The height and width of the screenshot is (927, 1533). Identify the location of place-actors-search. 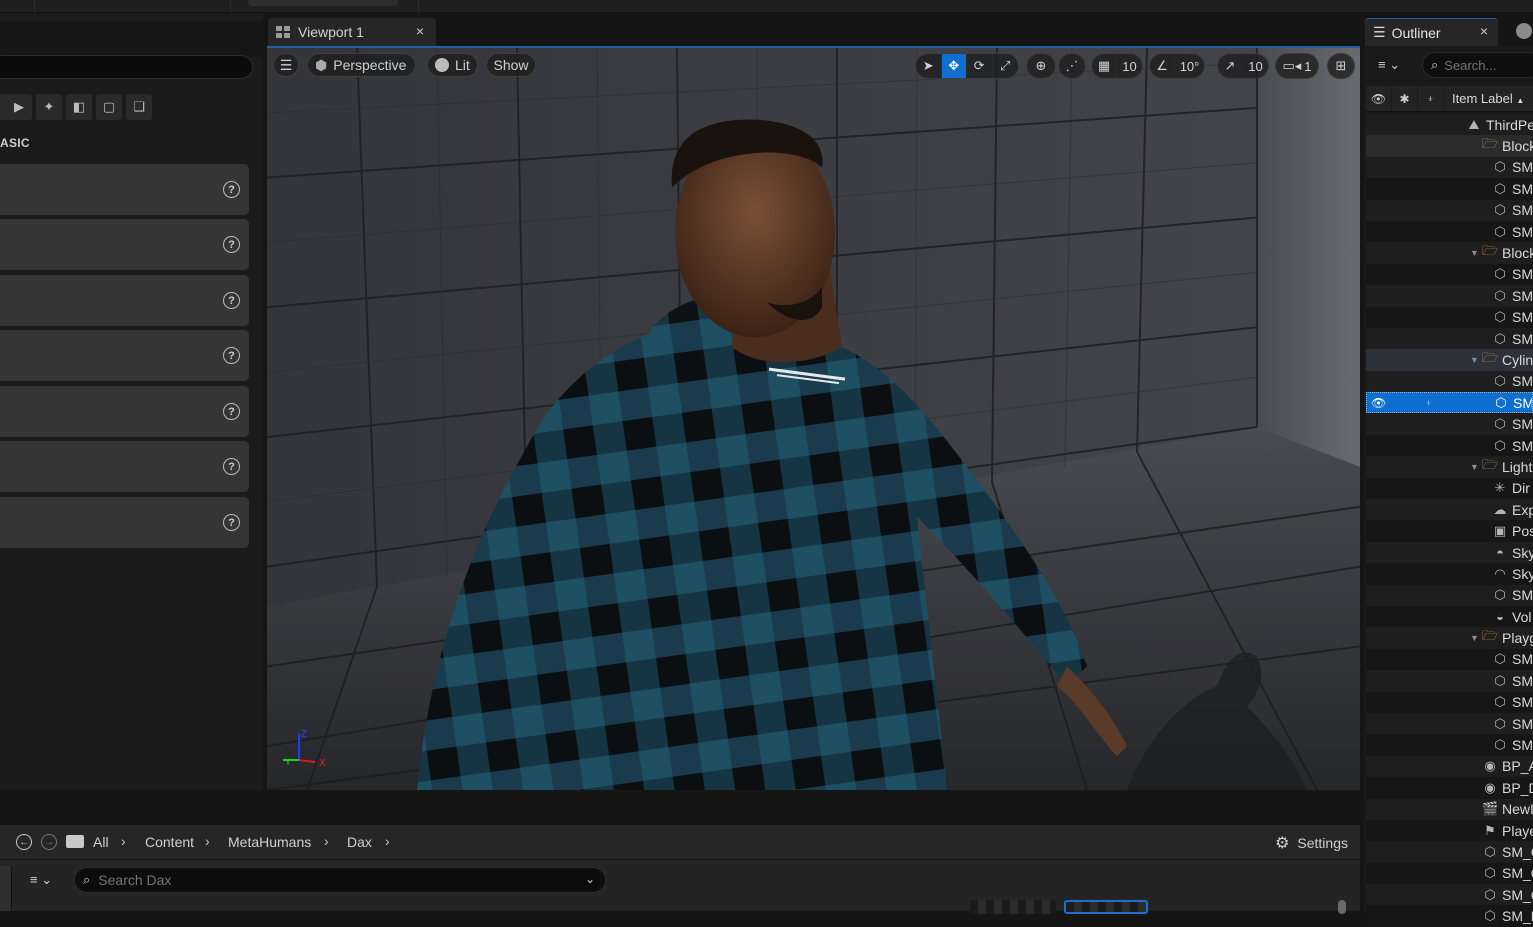
(126, 67).